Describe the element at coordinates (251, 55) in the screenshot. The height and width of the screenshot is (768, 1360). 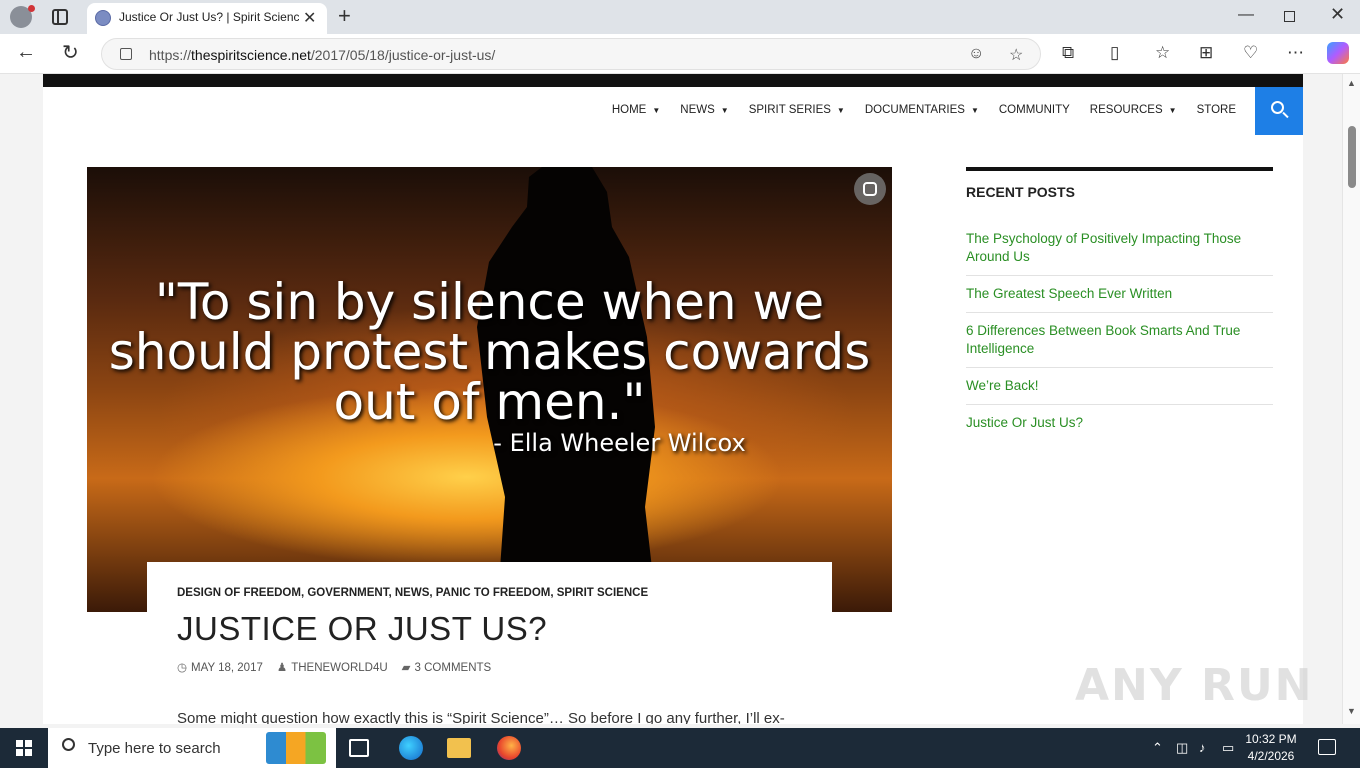
I see `url-host: thespiritscience.net` at that location.